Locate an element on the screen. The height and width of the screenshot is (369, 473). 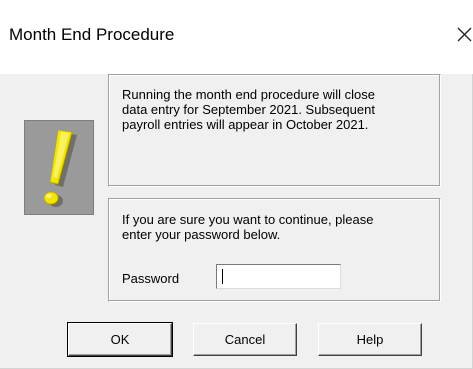
close-button is located at coordinates (458, 34).